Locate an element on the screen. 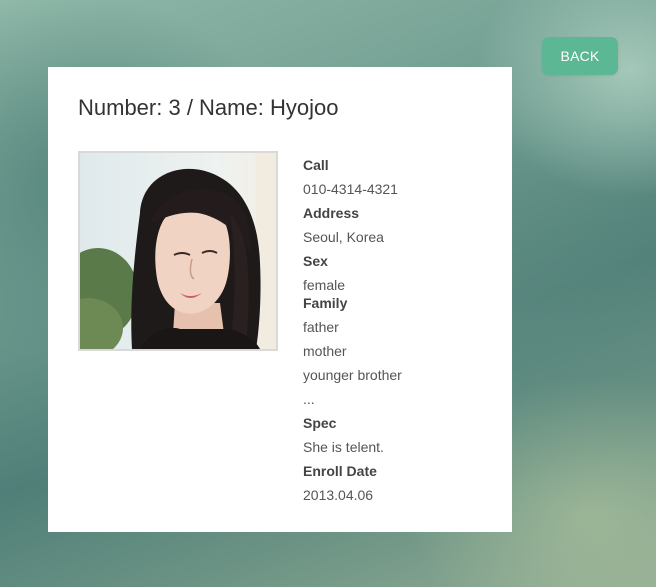 Image resolution: width=656 pixels, height=587 pixels. family-member: mother is located at coordinates (325, 351).